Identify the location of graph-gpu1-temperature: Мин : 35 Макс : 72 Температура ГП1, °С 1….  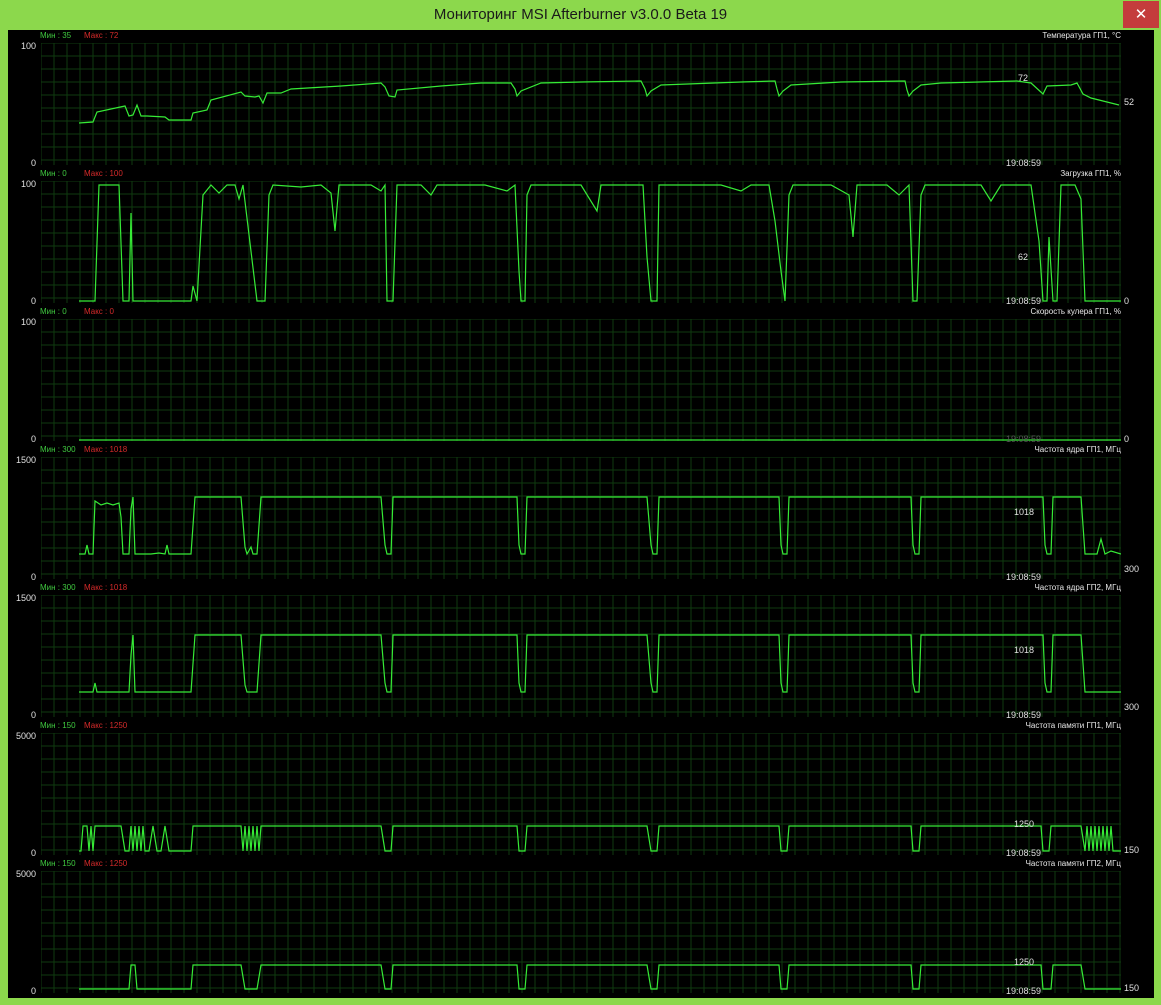
(581, 99).